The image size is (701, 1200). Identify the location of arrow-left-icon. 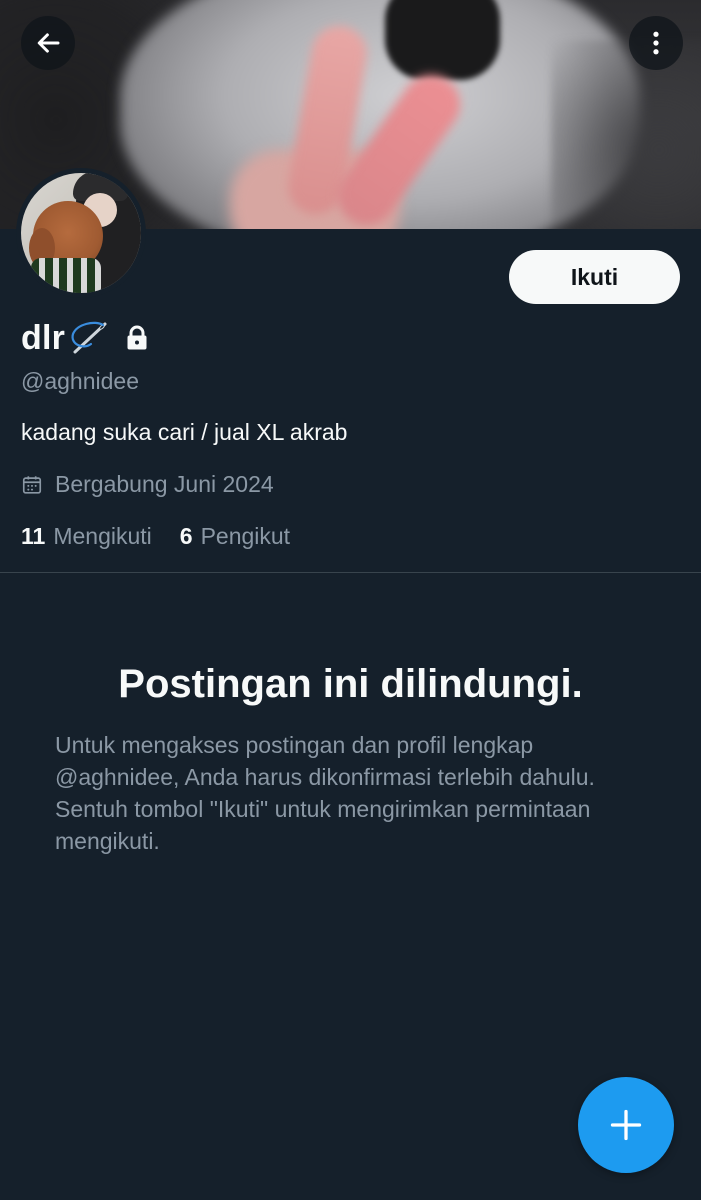
(48, 43).